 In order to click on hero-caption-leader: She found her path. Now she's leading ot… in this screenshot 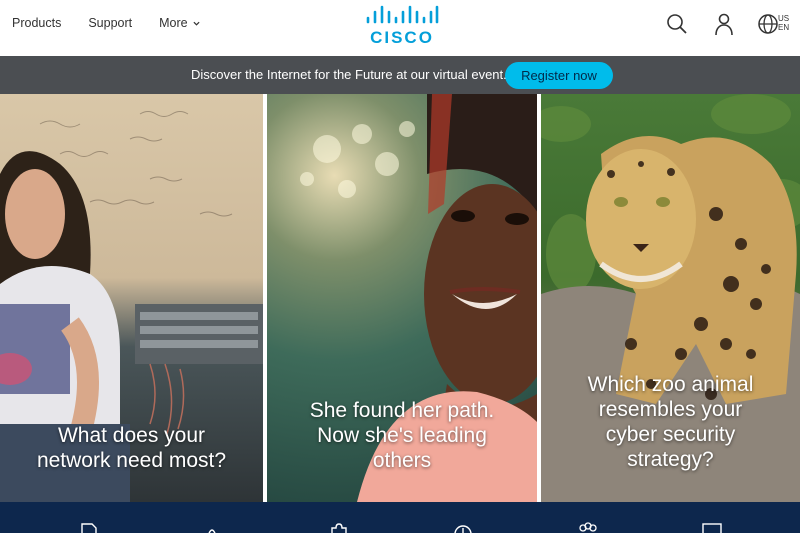, I will do `click(402, 435)`.